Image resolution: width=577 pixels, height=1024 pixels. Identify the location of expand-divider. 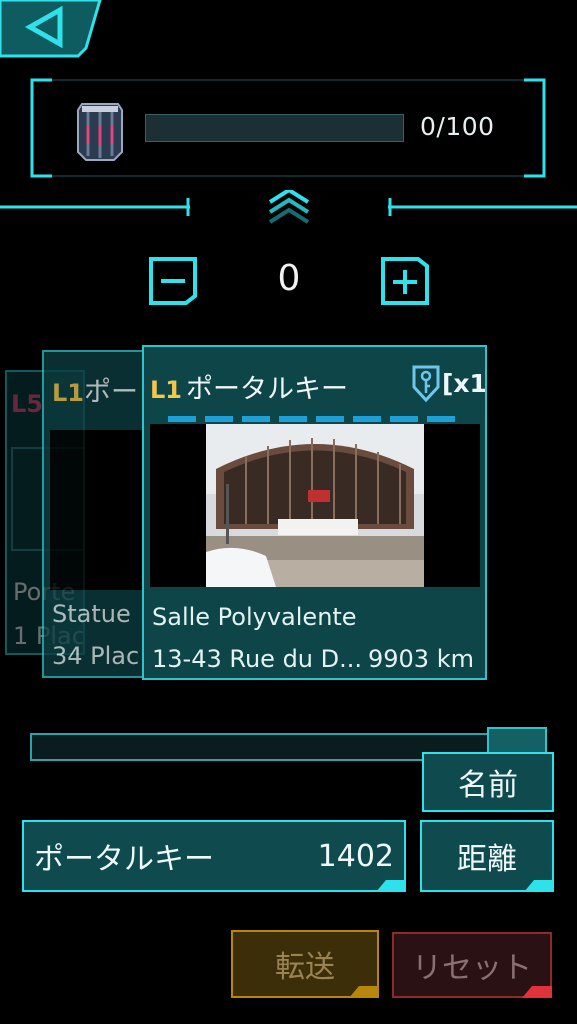
(288, 208).